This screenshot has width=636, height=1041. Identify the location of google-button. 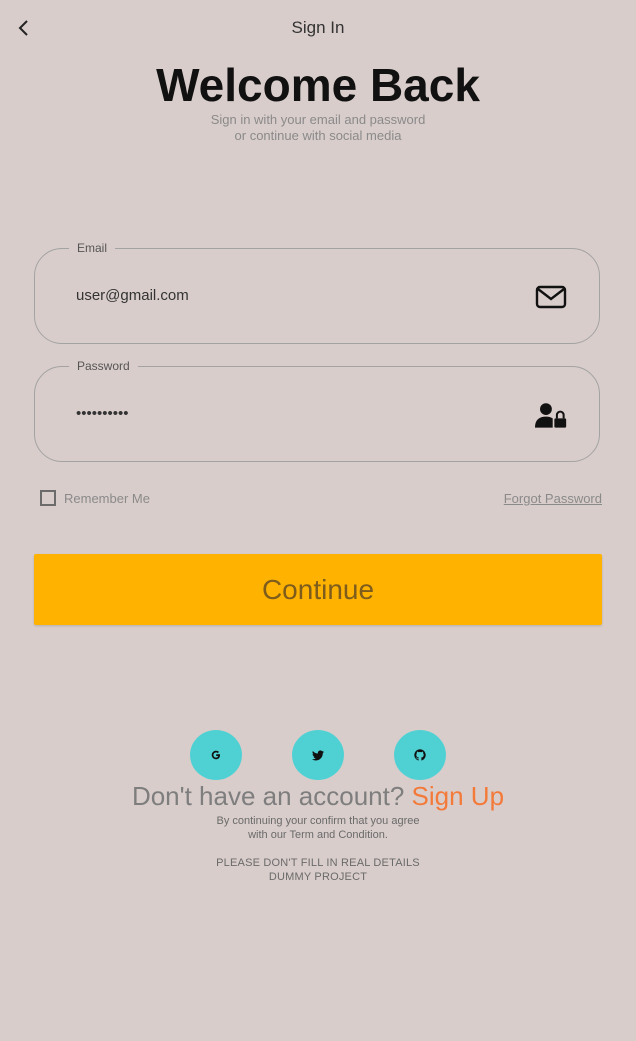
(216, 755).